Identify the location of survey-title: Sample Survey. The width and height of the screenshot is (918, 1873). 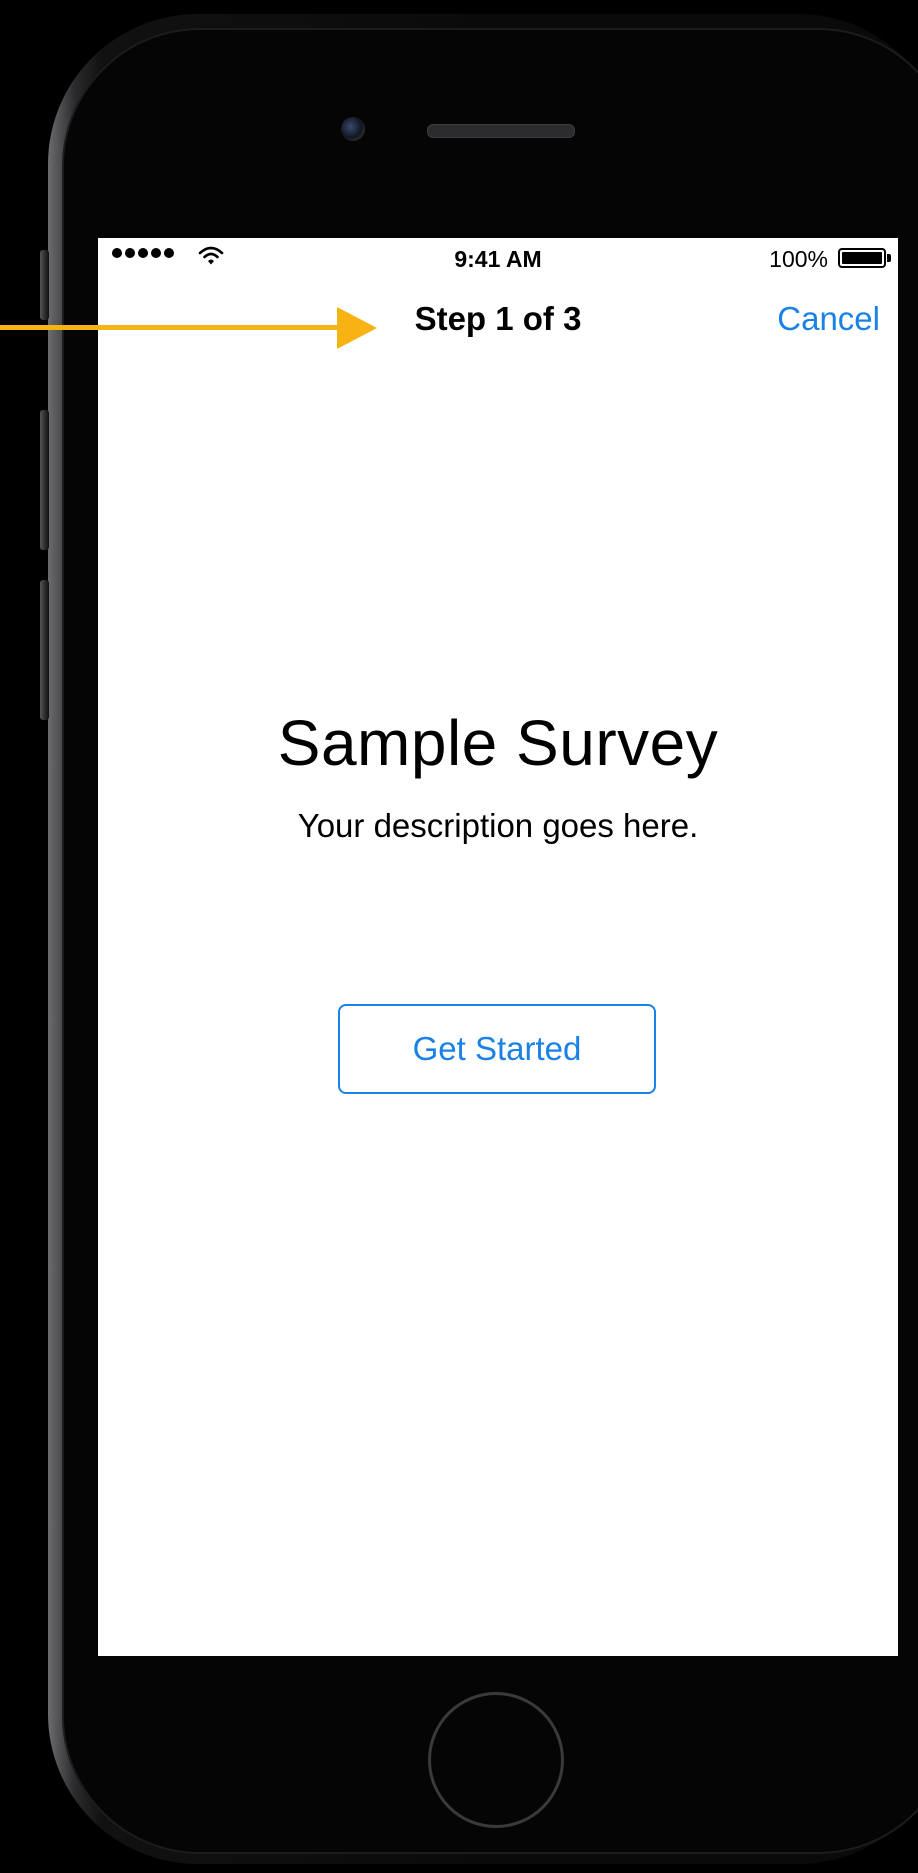
(498, 743).